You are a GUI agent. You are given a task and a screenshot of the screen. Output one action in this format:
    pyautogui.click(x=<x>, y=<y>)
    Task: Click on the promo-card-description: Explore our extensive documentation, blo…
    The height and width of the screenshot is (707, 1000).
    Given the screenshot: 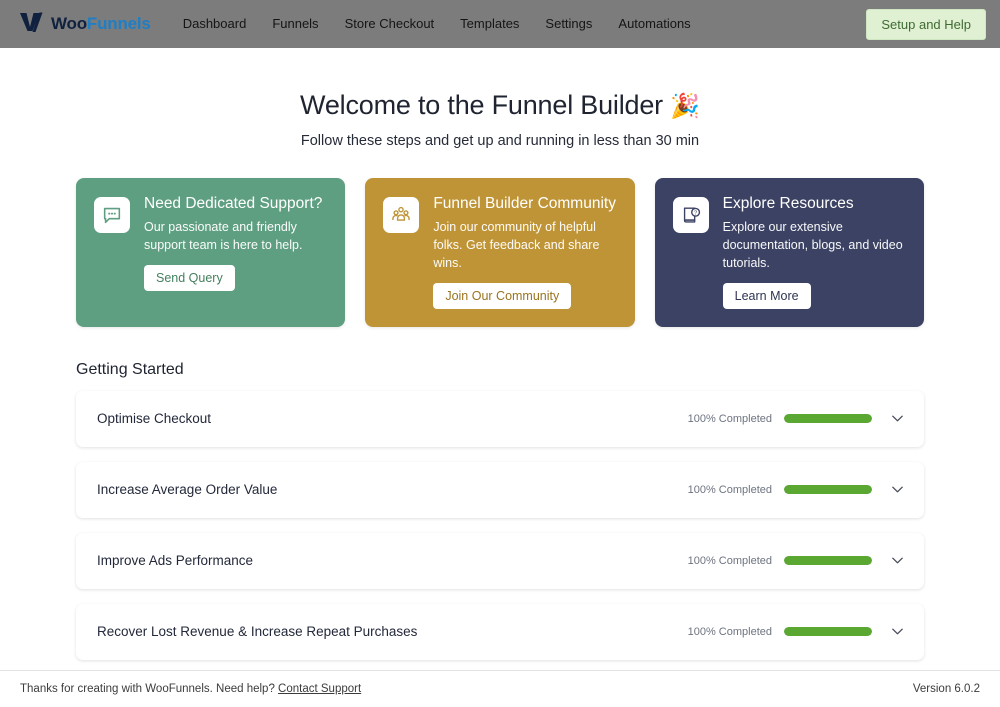 What is the action you would take?
    pyautogui.click(x=812, y=244)
    